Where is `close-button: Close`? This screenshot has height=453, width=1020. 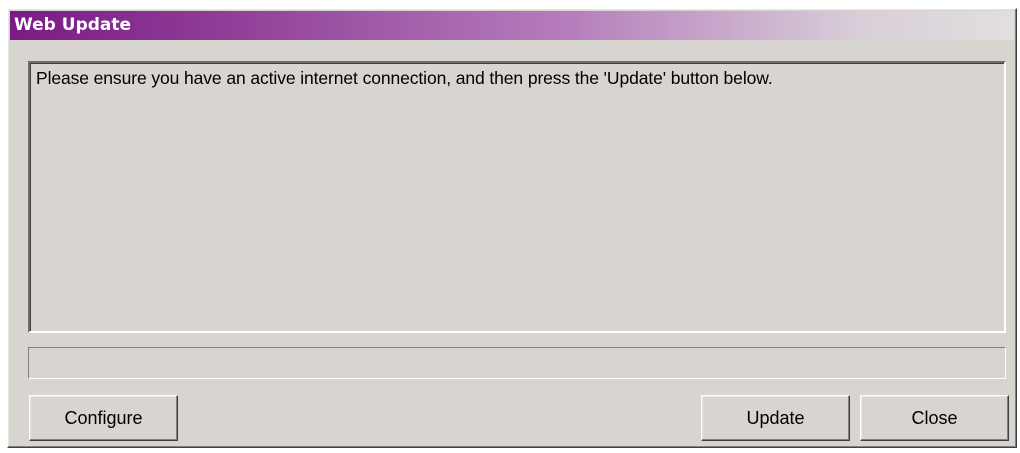
close-button: Close is located at coordinates (934, 418).